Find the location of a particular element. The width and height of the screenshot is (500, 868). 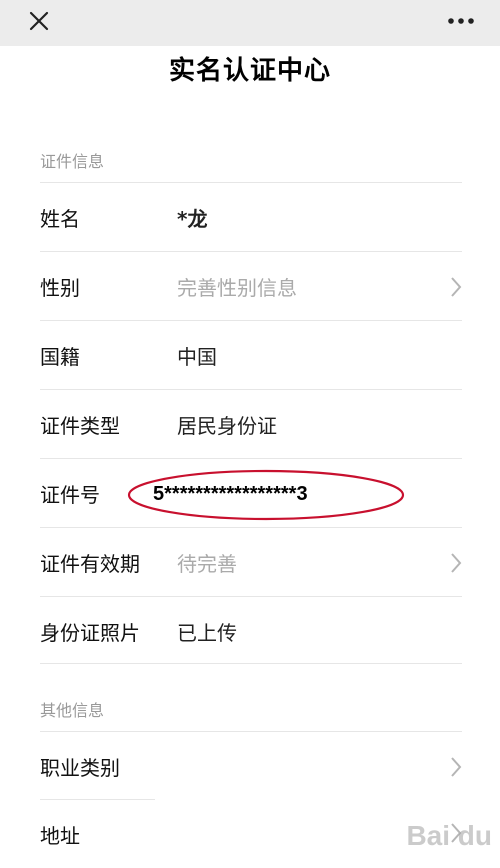

top-bar is located at coordinates (250, 23).